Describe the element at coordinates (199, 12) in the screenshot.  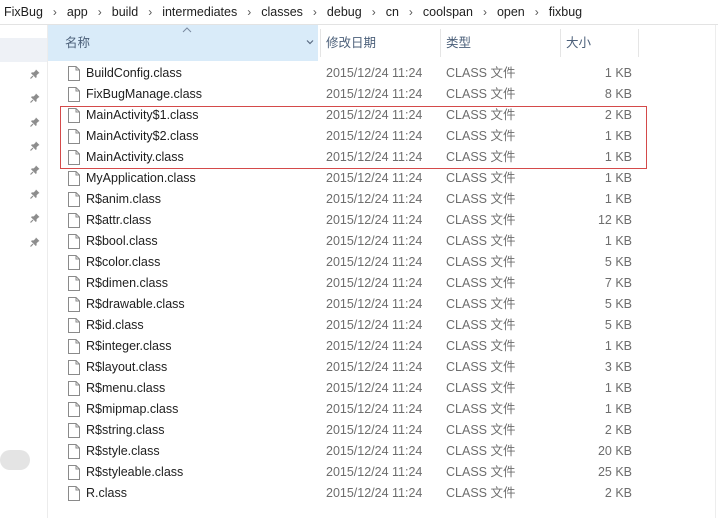
I see `breadcrumb-item: intermediates` at that location.